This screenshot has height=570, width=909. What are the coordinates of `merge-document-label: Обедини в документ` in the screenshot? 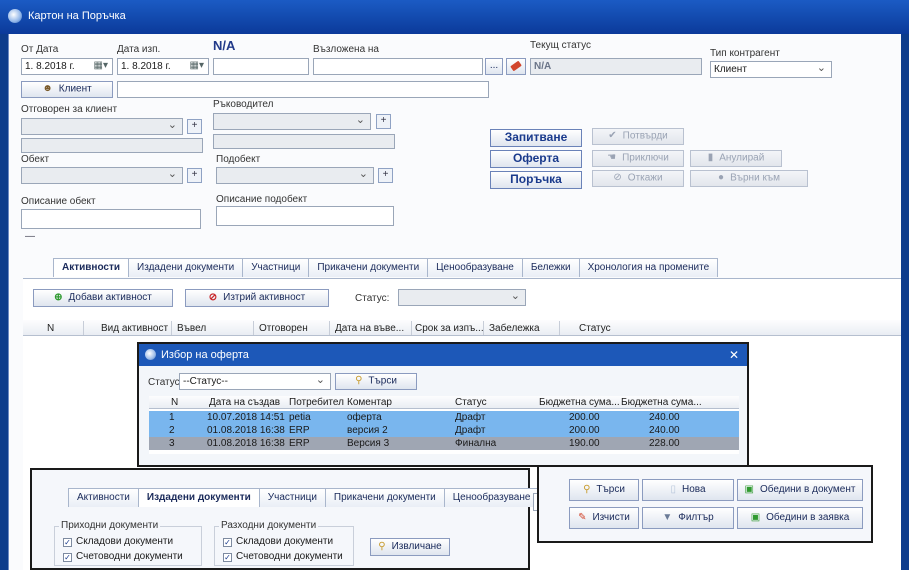 It's located at (808, 490).